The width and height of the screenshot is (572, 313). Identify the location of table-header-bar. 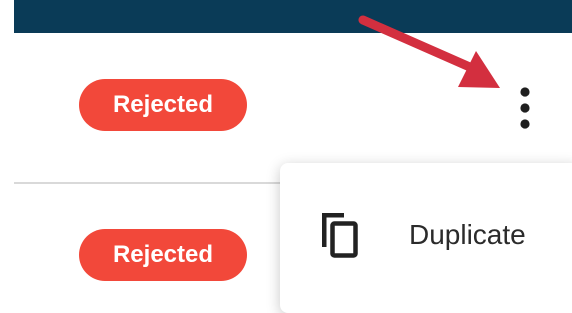
(293, 16).